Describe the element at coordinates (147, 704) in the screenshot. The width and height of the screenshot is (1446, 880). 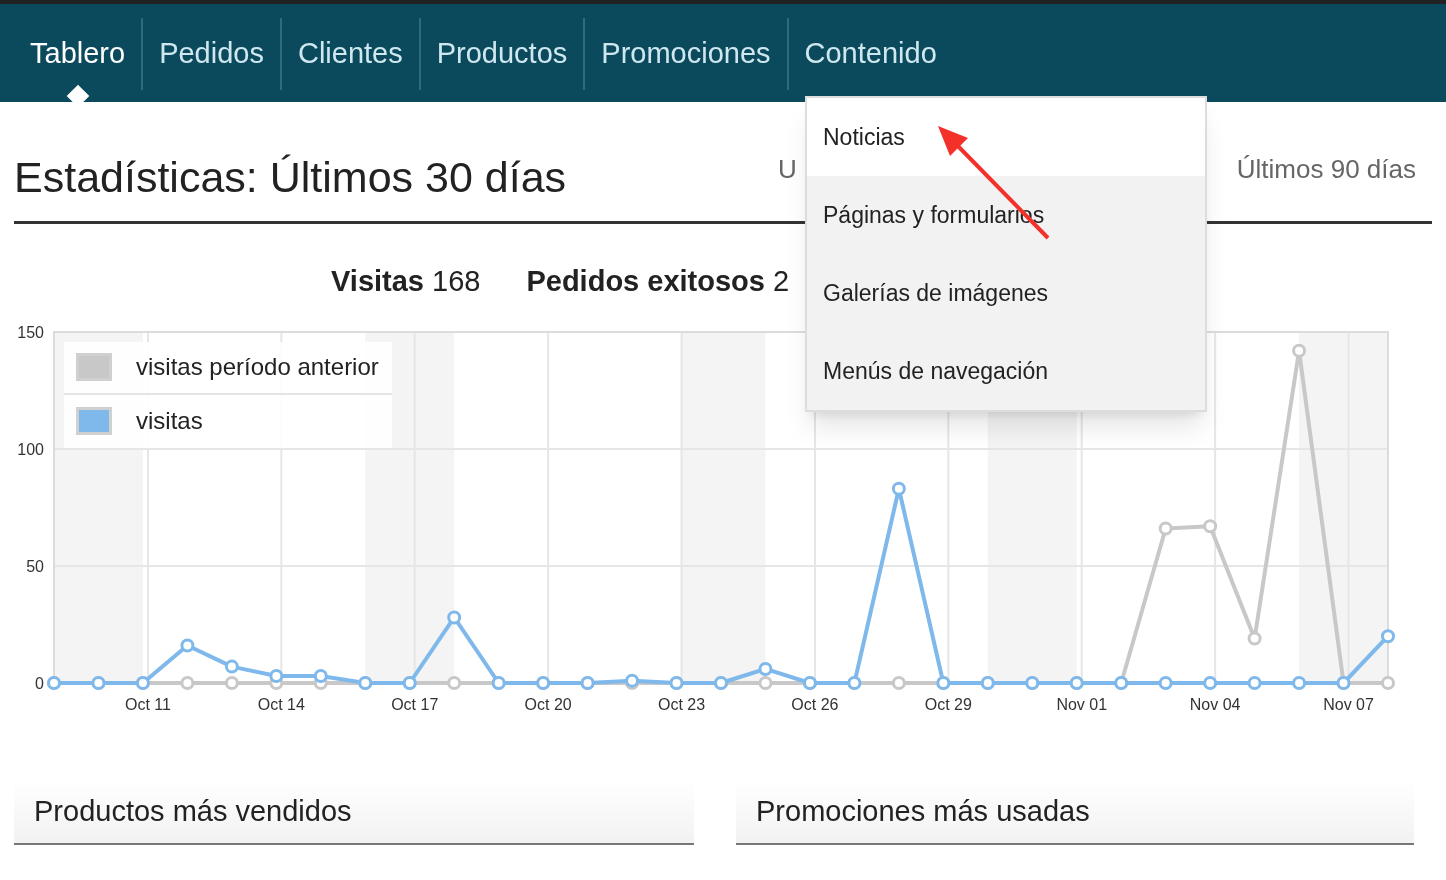
I see `axis-label: Oct 11` at that location.